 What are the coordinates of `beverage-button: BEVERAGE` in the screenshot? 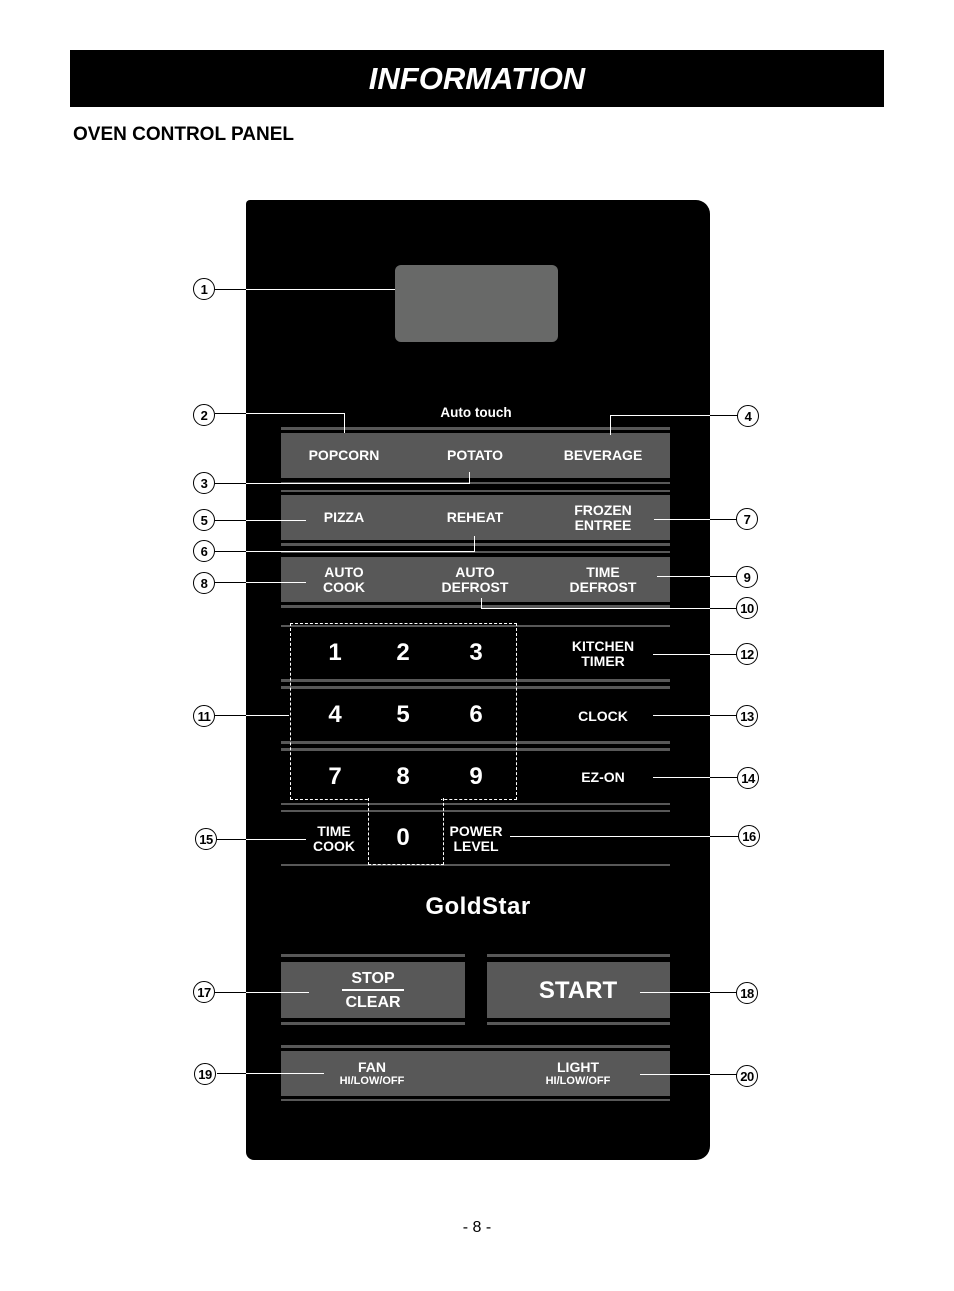 It's located at (603, 455).